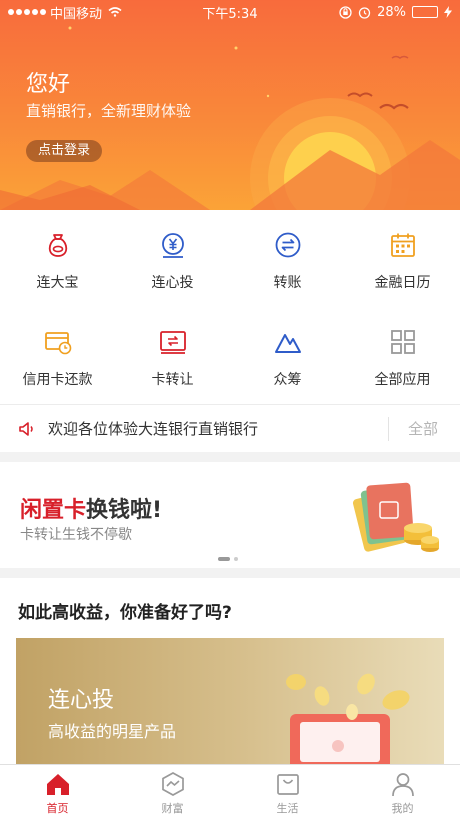 Image resolution: width=460 pixels, height=818 pixels. What do you see at coordinates (172, 355) in the screenshot?
I see `menu-item-card-transfer: 卡转让` at bounding box center [172, 355].